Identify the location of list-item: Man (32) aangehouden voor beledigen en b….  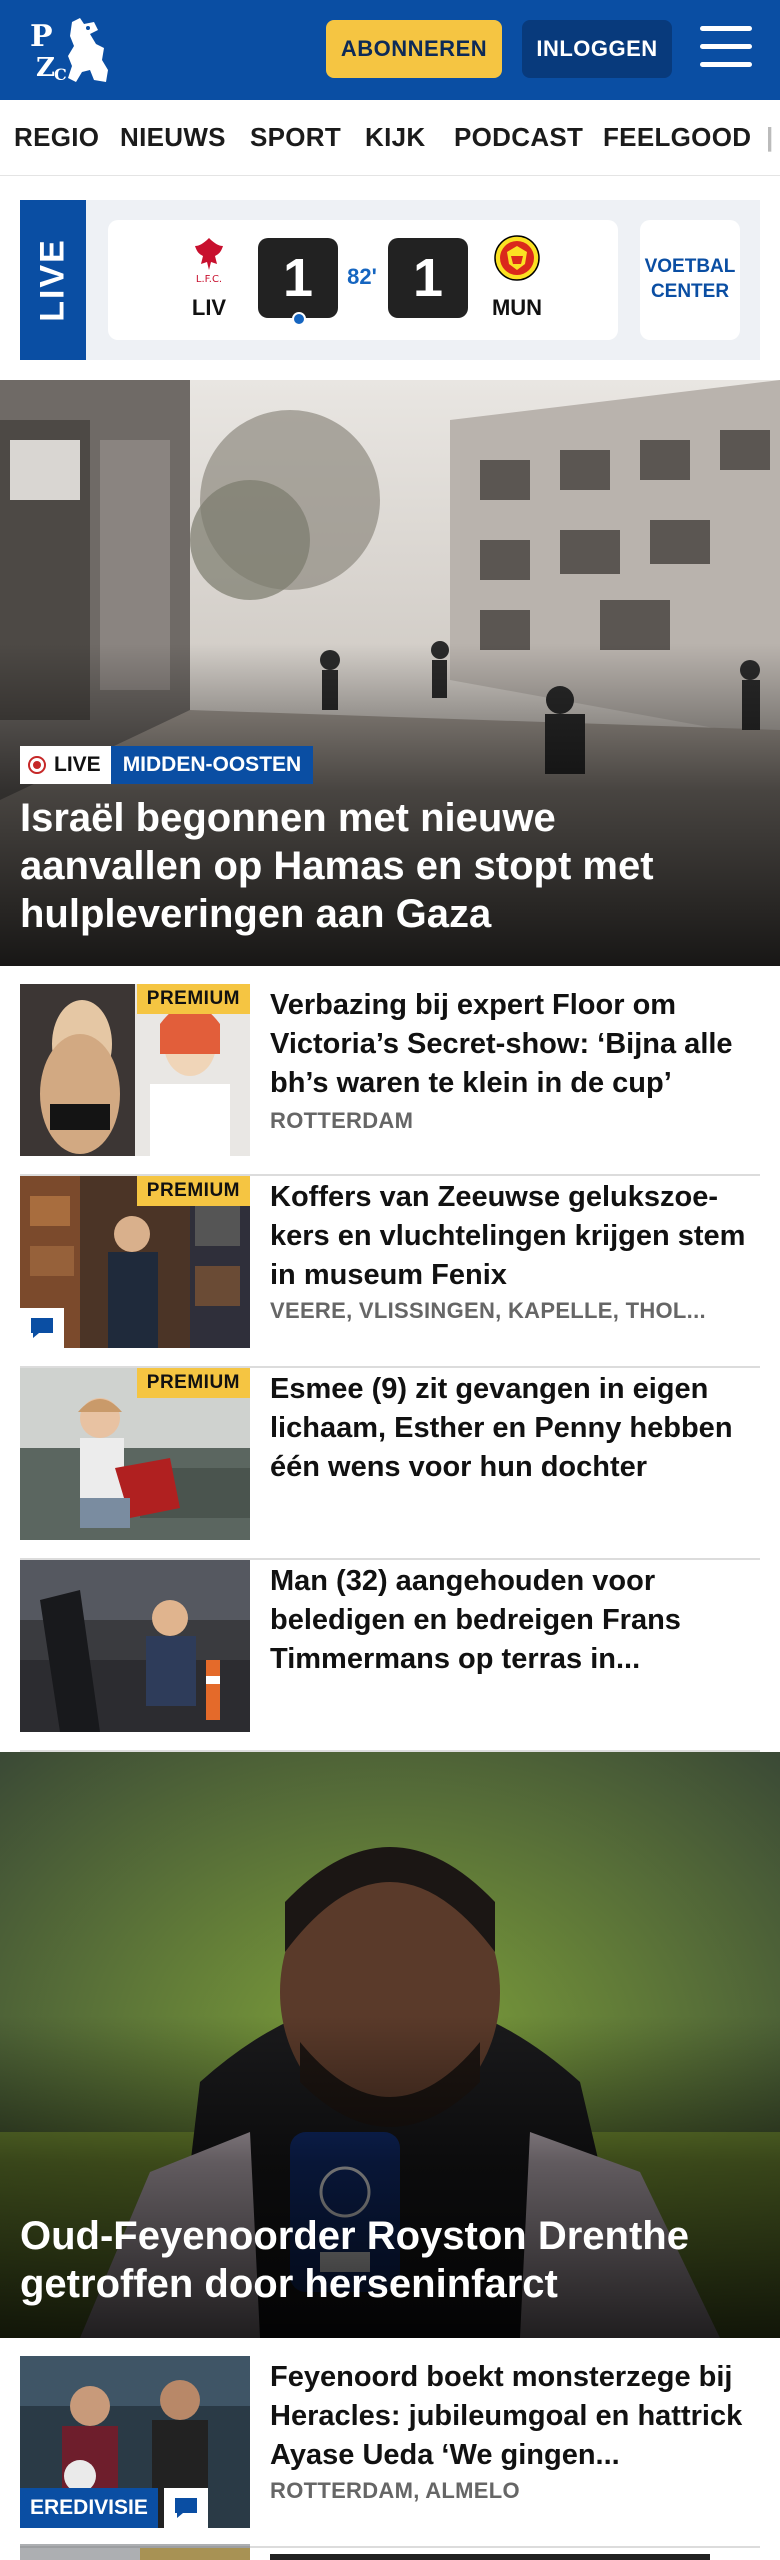
(390, 1656).